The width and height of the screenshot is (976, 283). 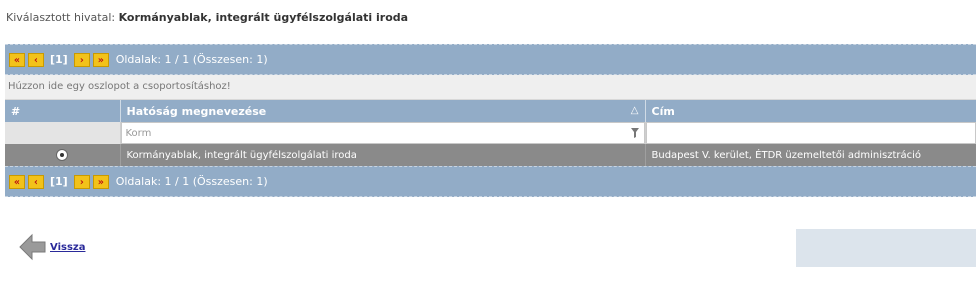 I want to click on radio-selected-icon, so click(x=62, y=154).